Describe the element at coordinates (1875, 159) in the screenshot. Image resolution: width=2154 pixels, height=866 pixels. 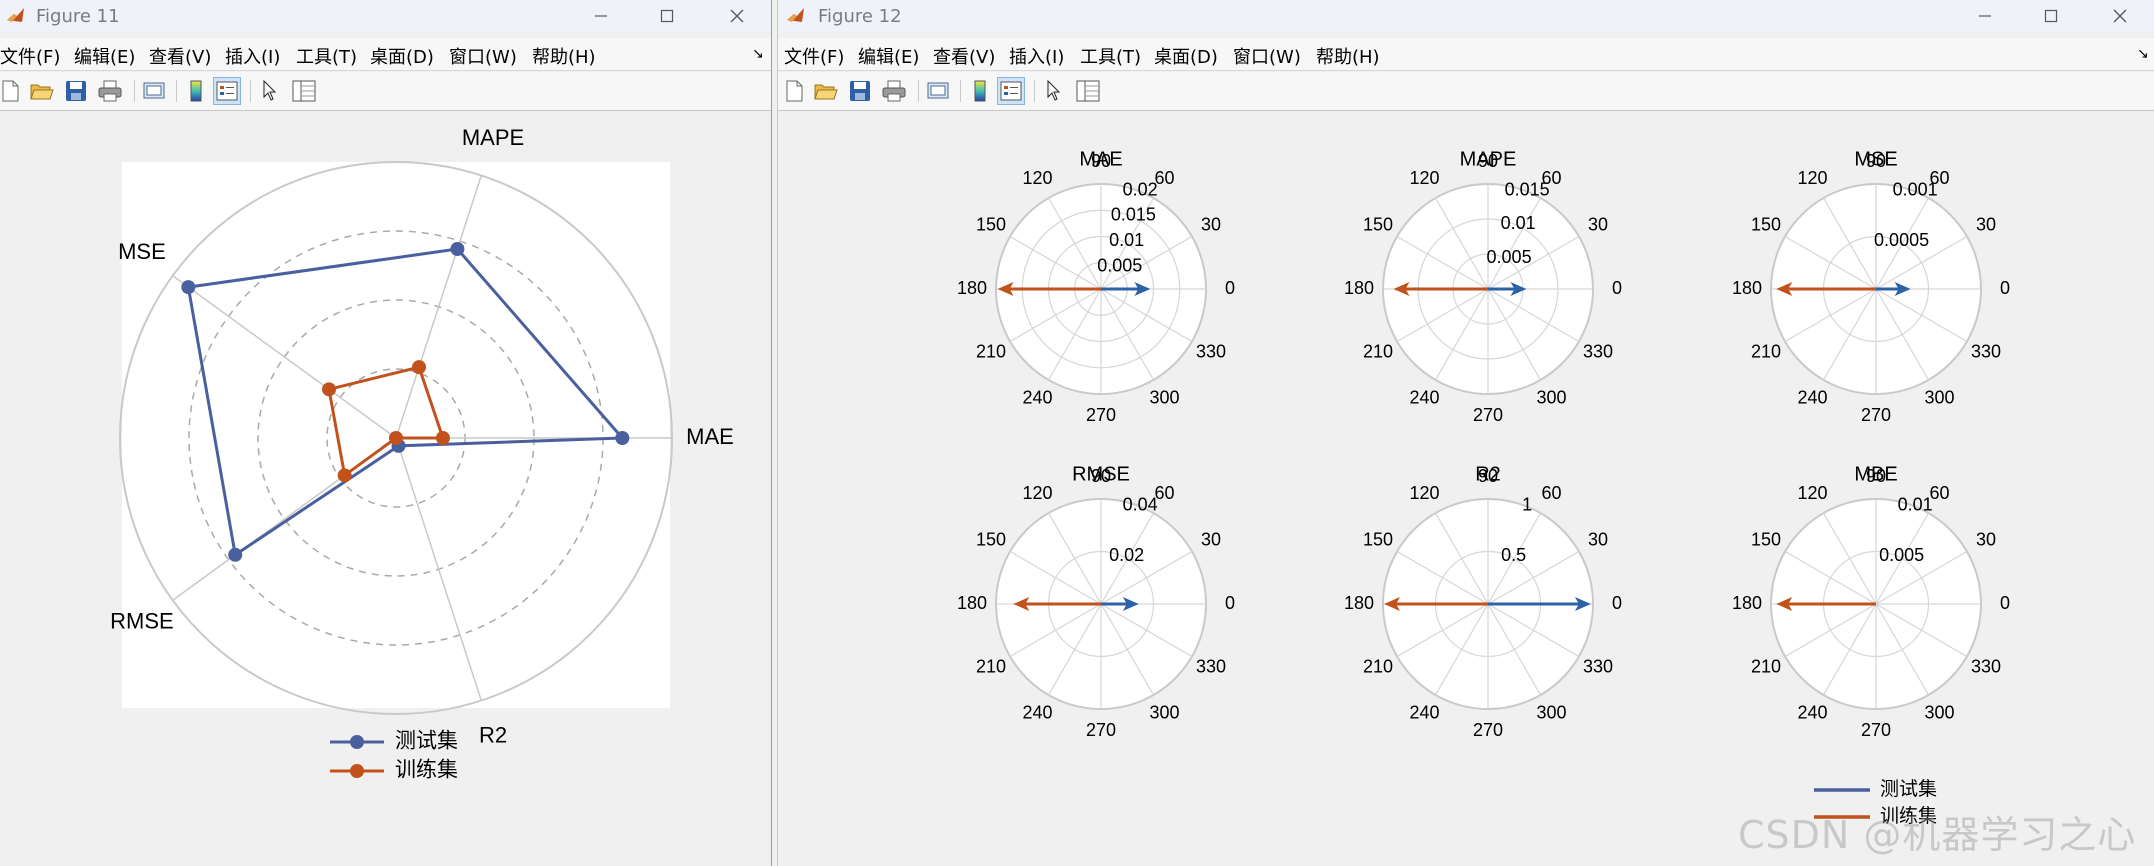
I see `compass-title: MSE` at that location.